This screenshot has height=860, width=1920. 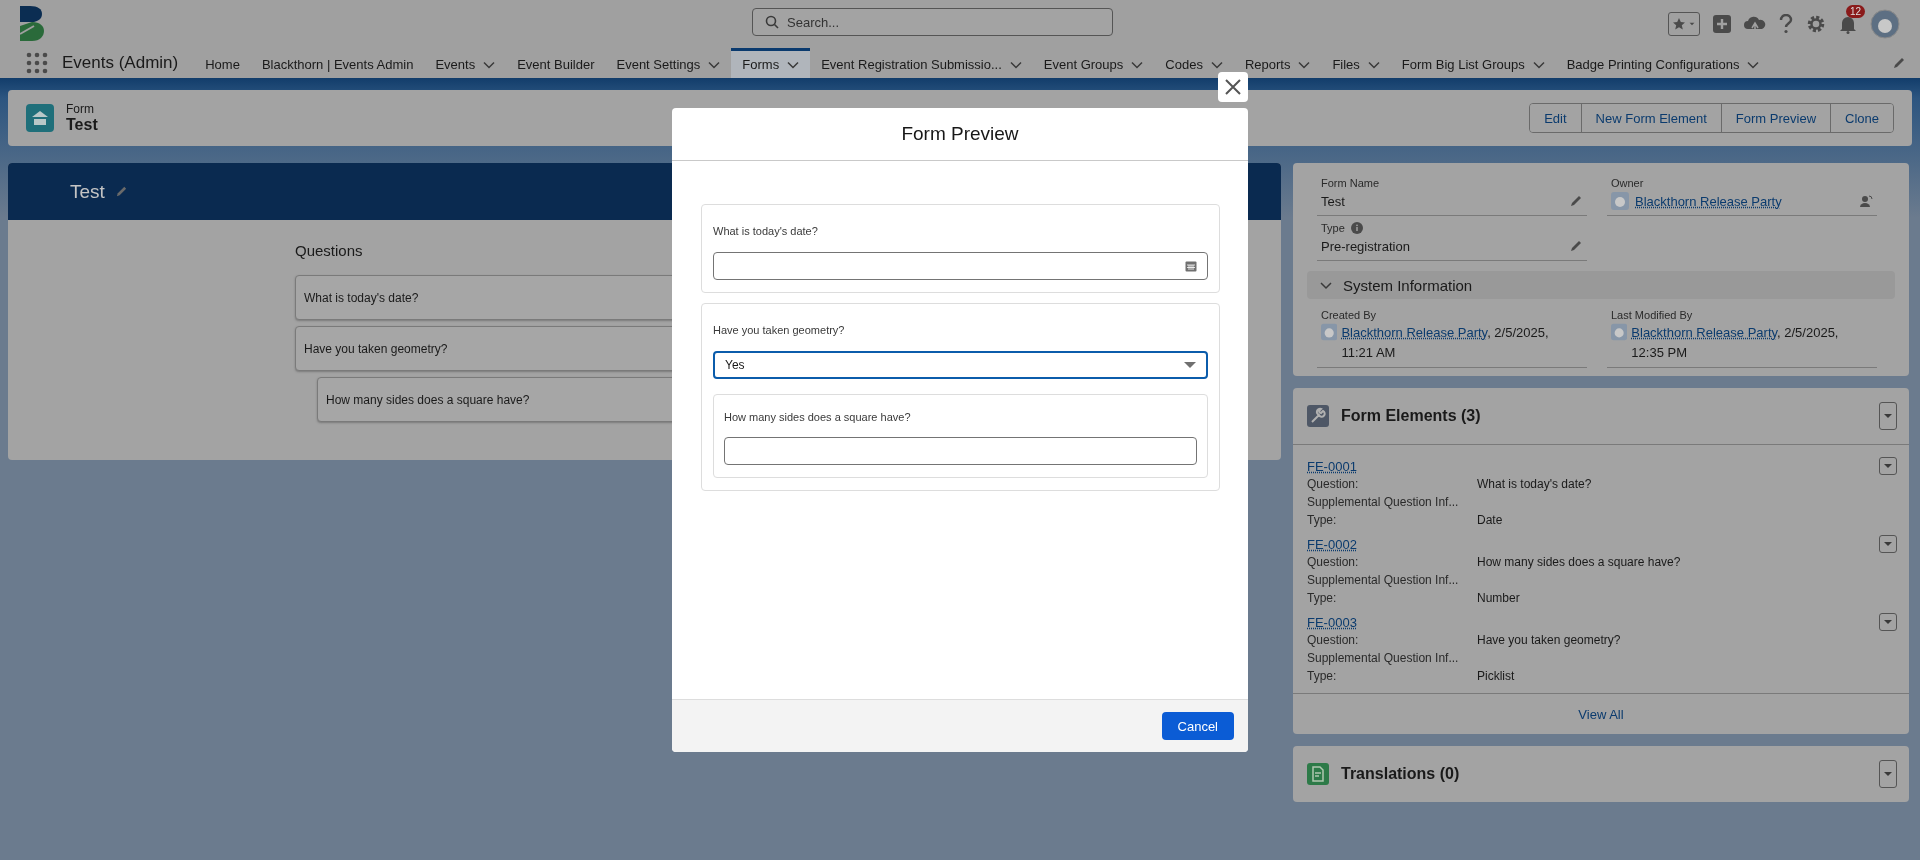 What do you see at coordinates (556, 63) in the screenshot?
I see `nav-tab: Event Builder` at bounding box center [556, 63].